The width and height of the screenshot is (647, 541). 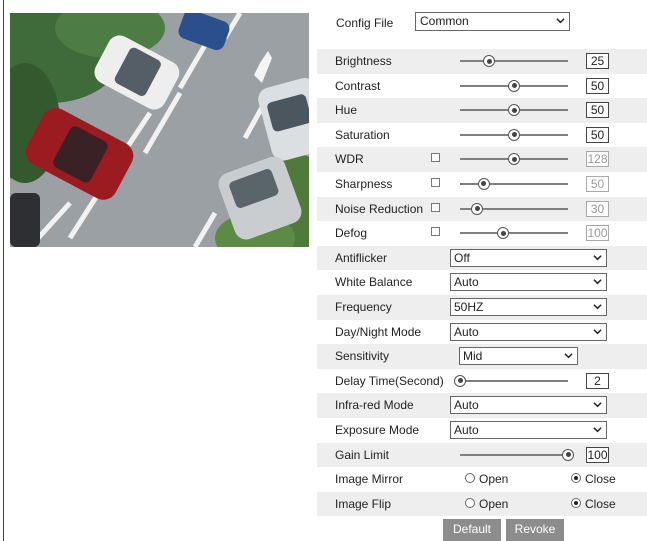 What do you see at coordinates (597, 454) in the screenshot?
I see `gain-limit-value: 100` at bounding box center [597, 454].